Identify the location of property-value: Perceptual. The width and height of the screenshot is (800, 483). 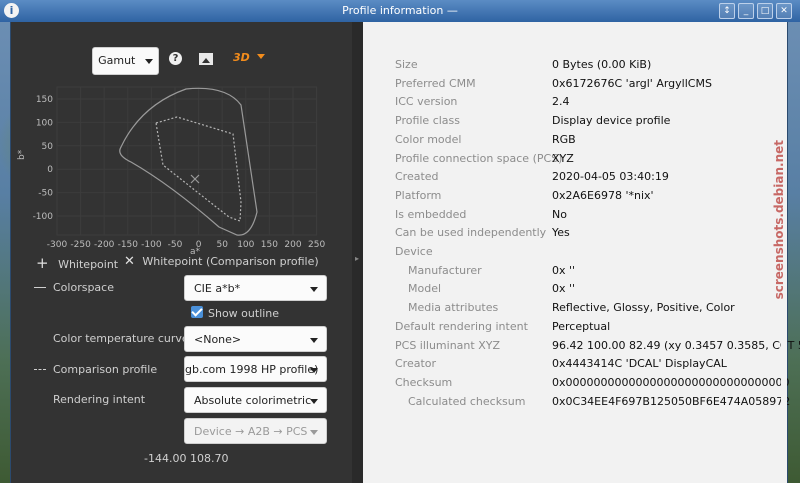
(581, 326).